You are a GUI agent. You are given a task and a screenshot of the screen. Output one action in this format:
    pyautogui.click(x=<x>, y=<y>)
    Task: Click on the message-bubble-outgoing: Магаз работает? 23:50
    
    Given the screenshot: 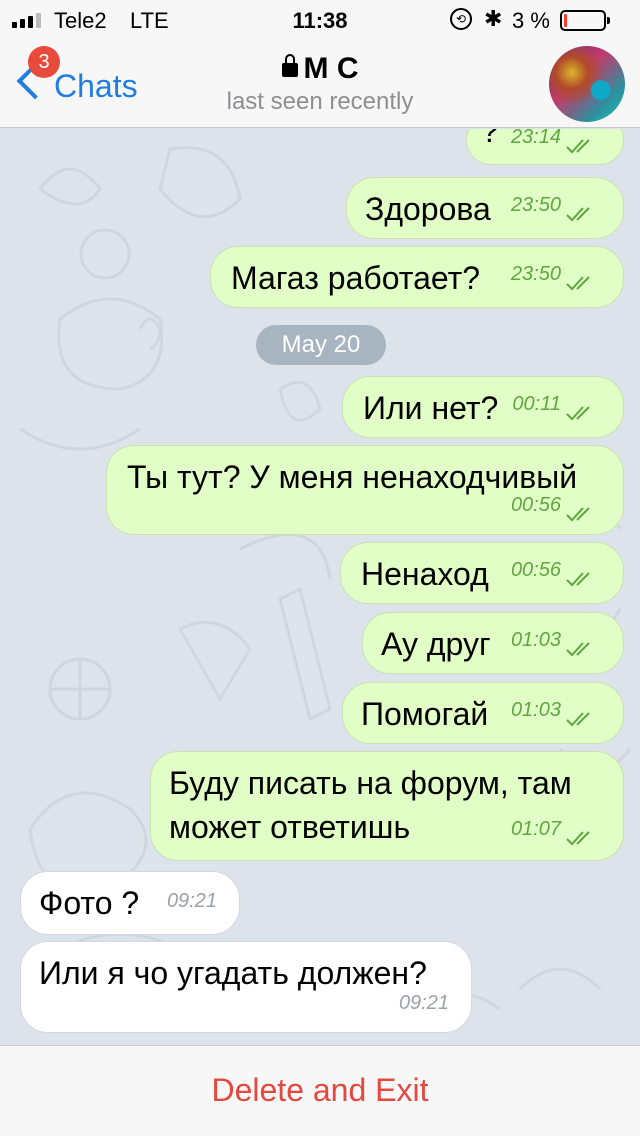 What is the action you would take?
    pyautogui.click(x=417, y=277)
    